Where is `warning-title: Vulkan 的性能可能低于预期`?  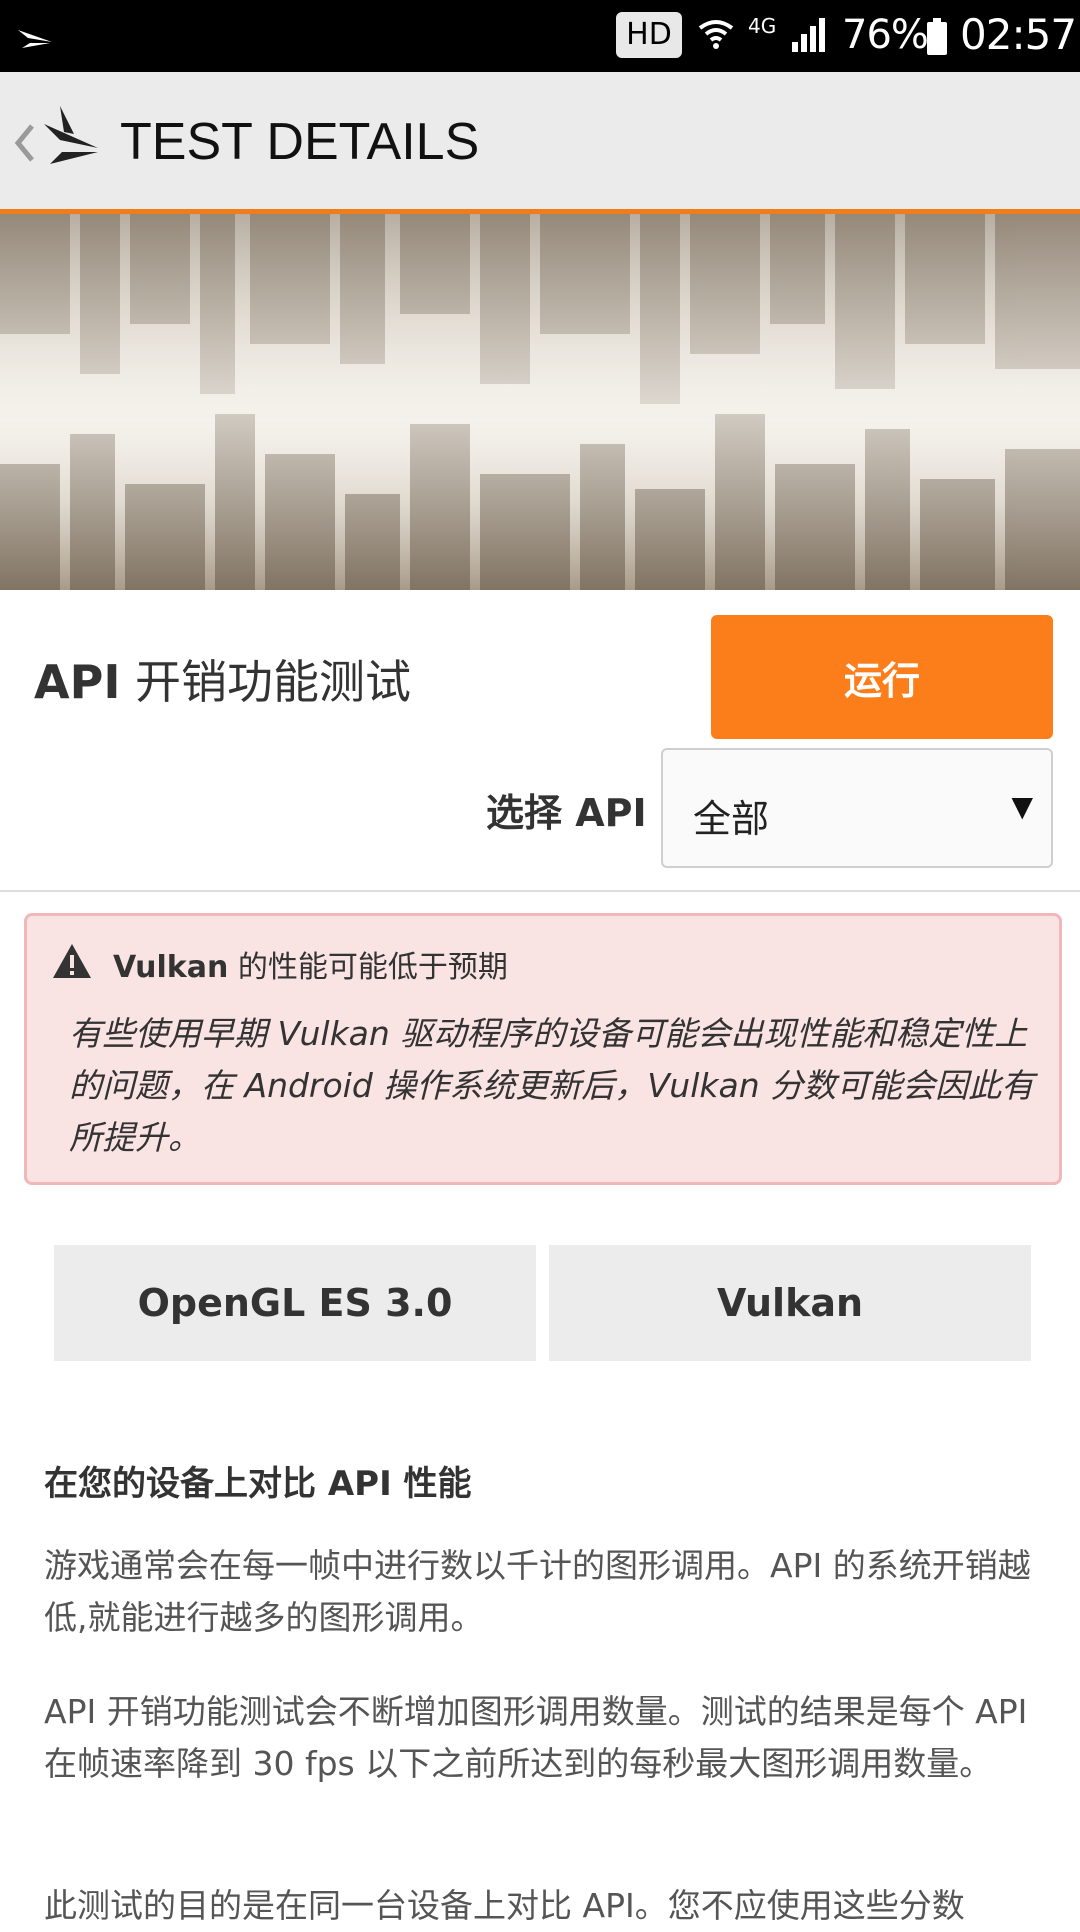 warning-title: Vulkan 的性能可能低于预期 is located at coordinates (310, 964).